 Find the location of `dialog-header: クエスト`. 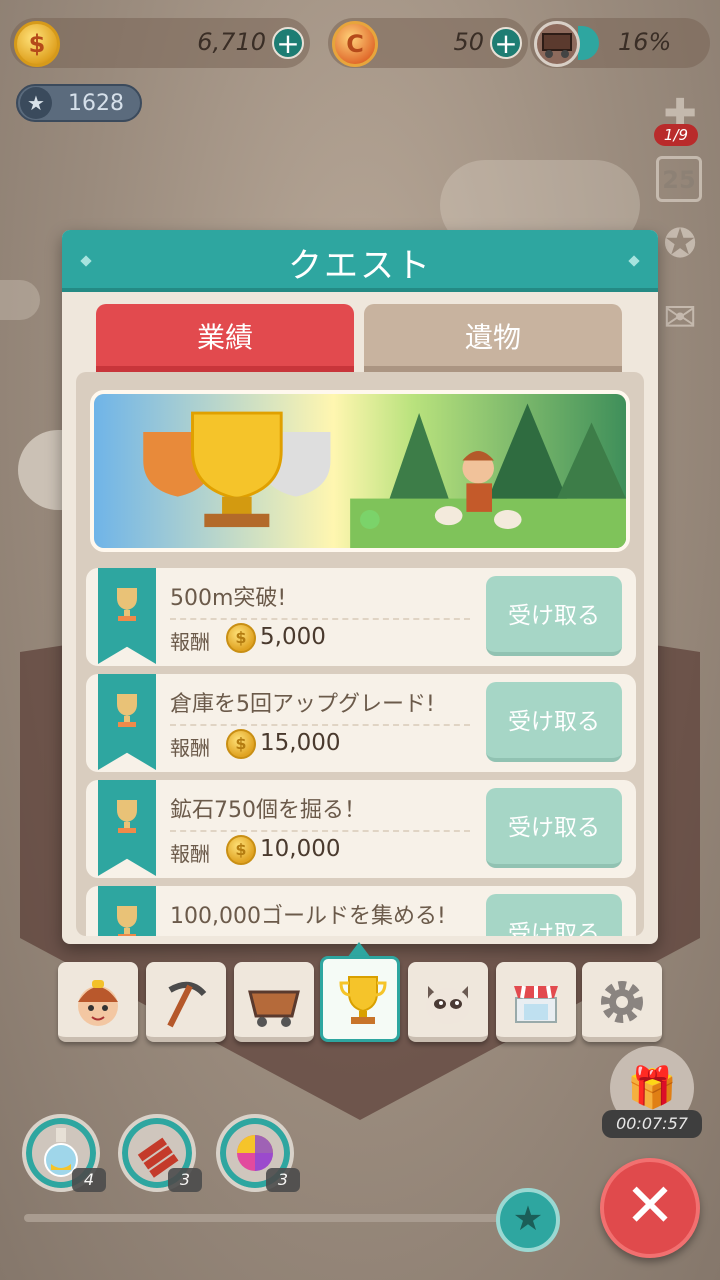

dialog-header: クエスト is located at coordinates (360, 261).